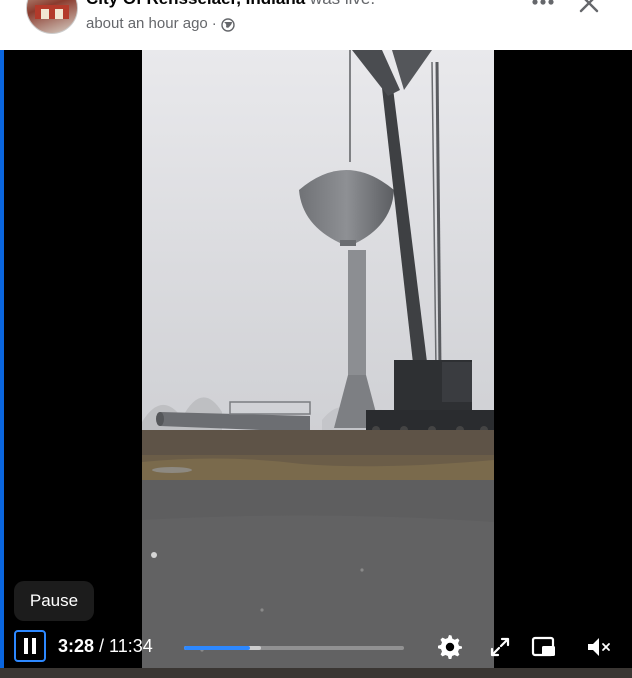 Image resolution: width=632 pixels, height=678 pixels. Describe the element at coordinates (147, 23) in the screenshot. I see `post-timestamp: about an hour ago` at that location.